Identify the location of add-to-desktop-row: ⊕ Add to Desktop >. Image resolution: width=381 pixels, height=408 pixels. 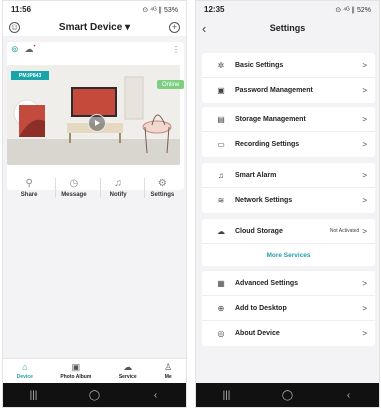
(288, 308).